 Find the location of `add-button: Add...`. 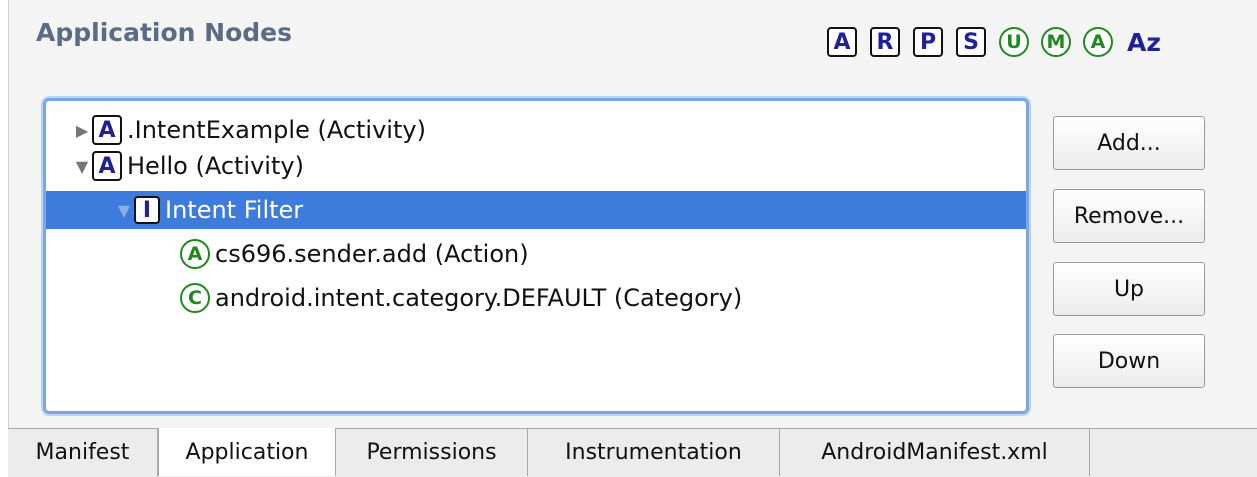

add-button: Add... is located at coordinates (1129, 143).